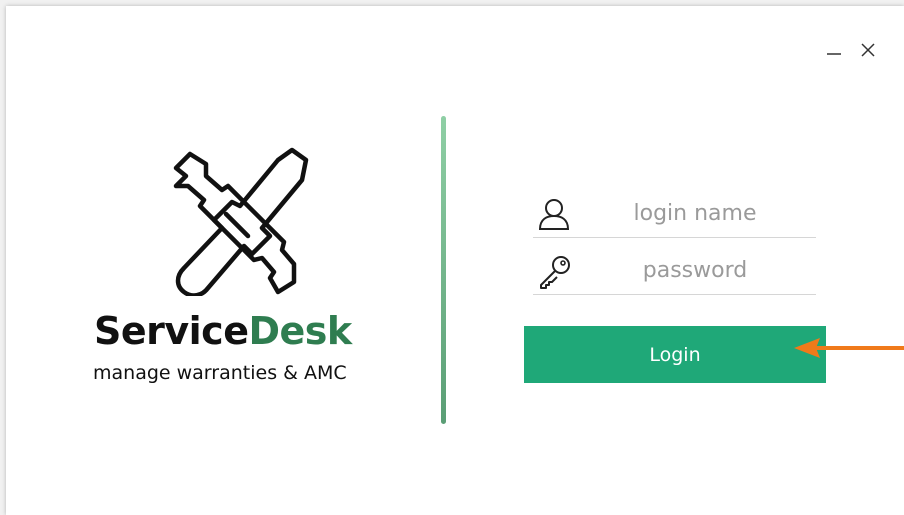  Describe the element at coordinates (834, 54) in the screenshot. I see `minimize-icon` at that location.